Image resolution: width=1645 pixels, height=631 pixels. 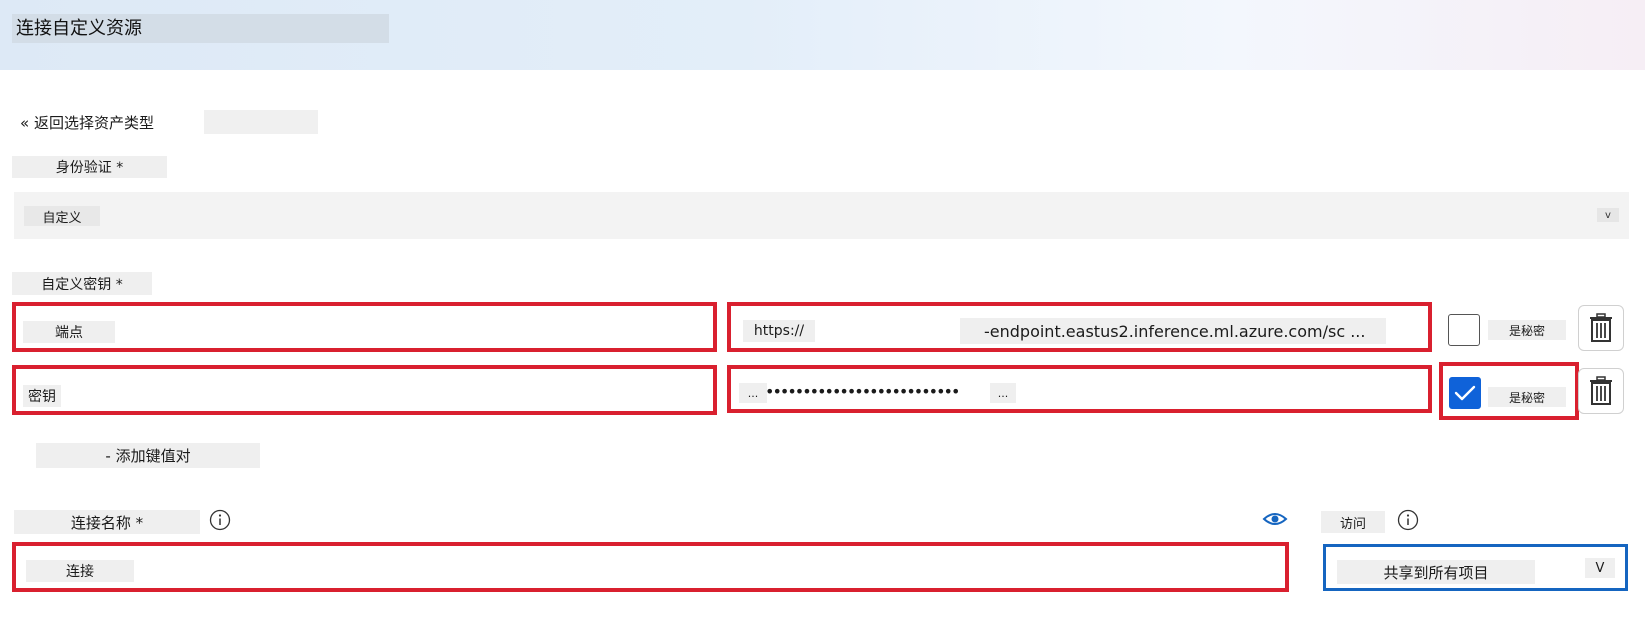 What do you see at coordinates (62, 216) in the screenshot?
I see `auth-selected-value: 自定义` at bounding box center [62, 216].